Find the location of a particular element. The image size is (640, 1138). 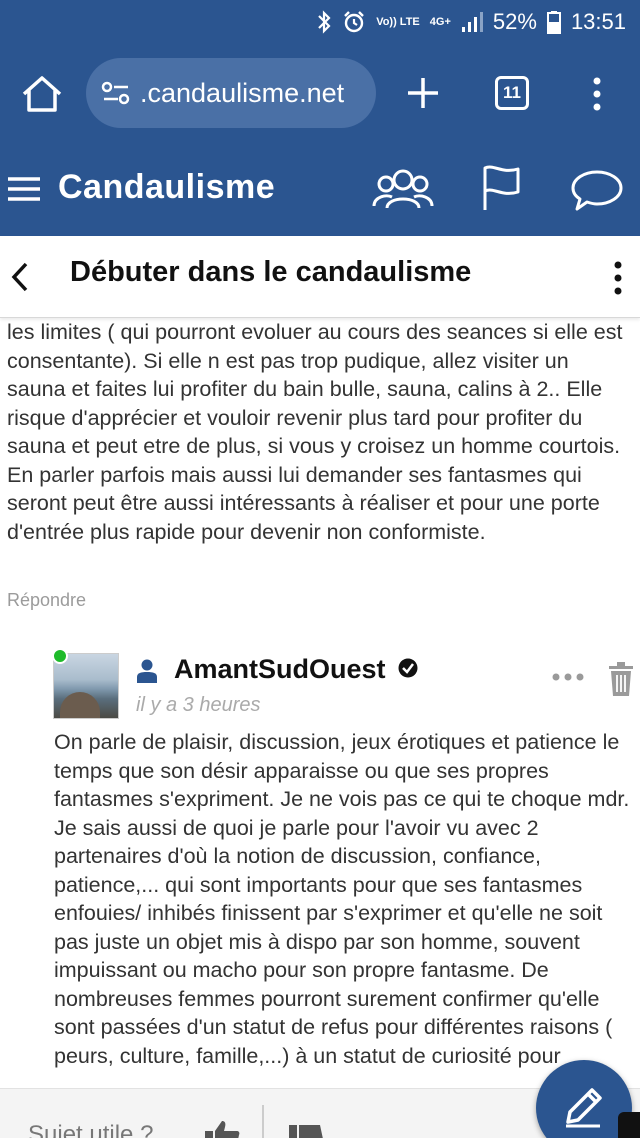

site-header: Candaulisme is located at coordinates (320, 189).